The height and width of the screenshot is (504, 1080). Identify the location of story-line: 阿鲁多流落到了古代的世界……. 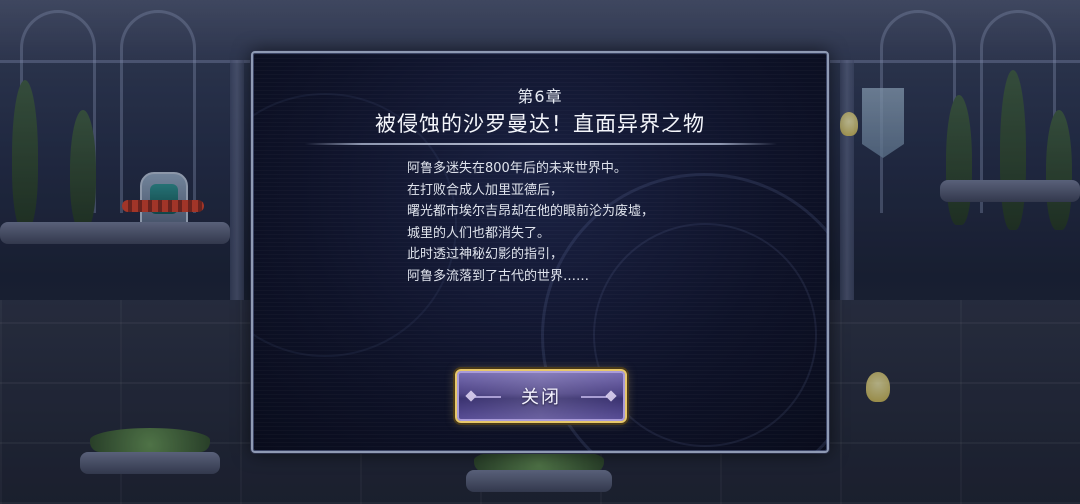
(498, 276).